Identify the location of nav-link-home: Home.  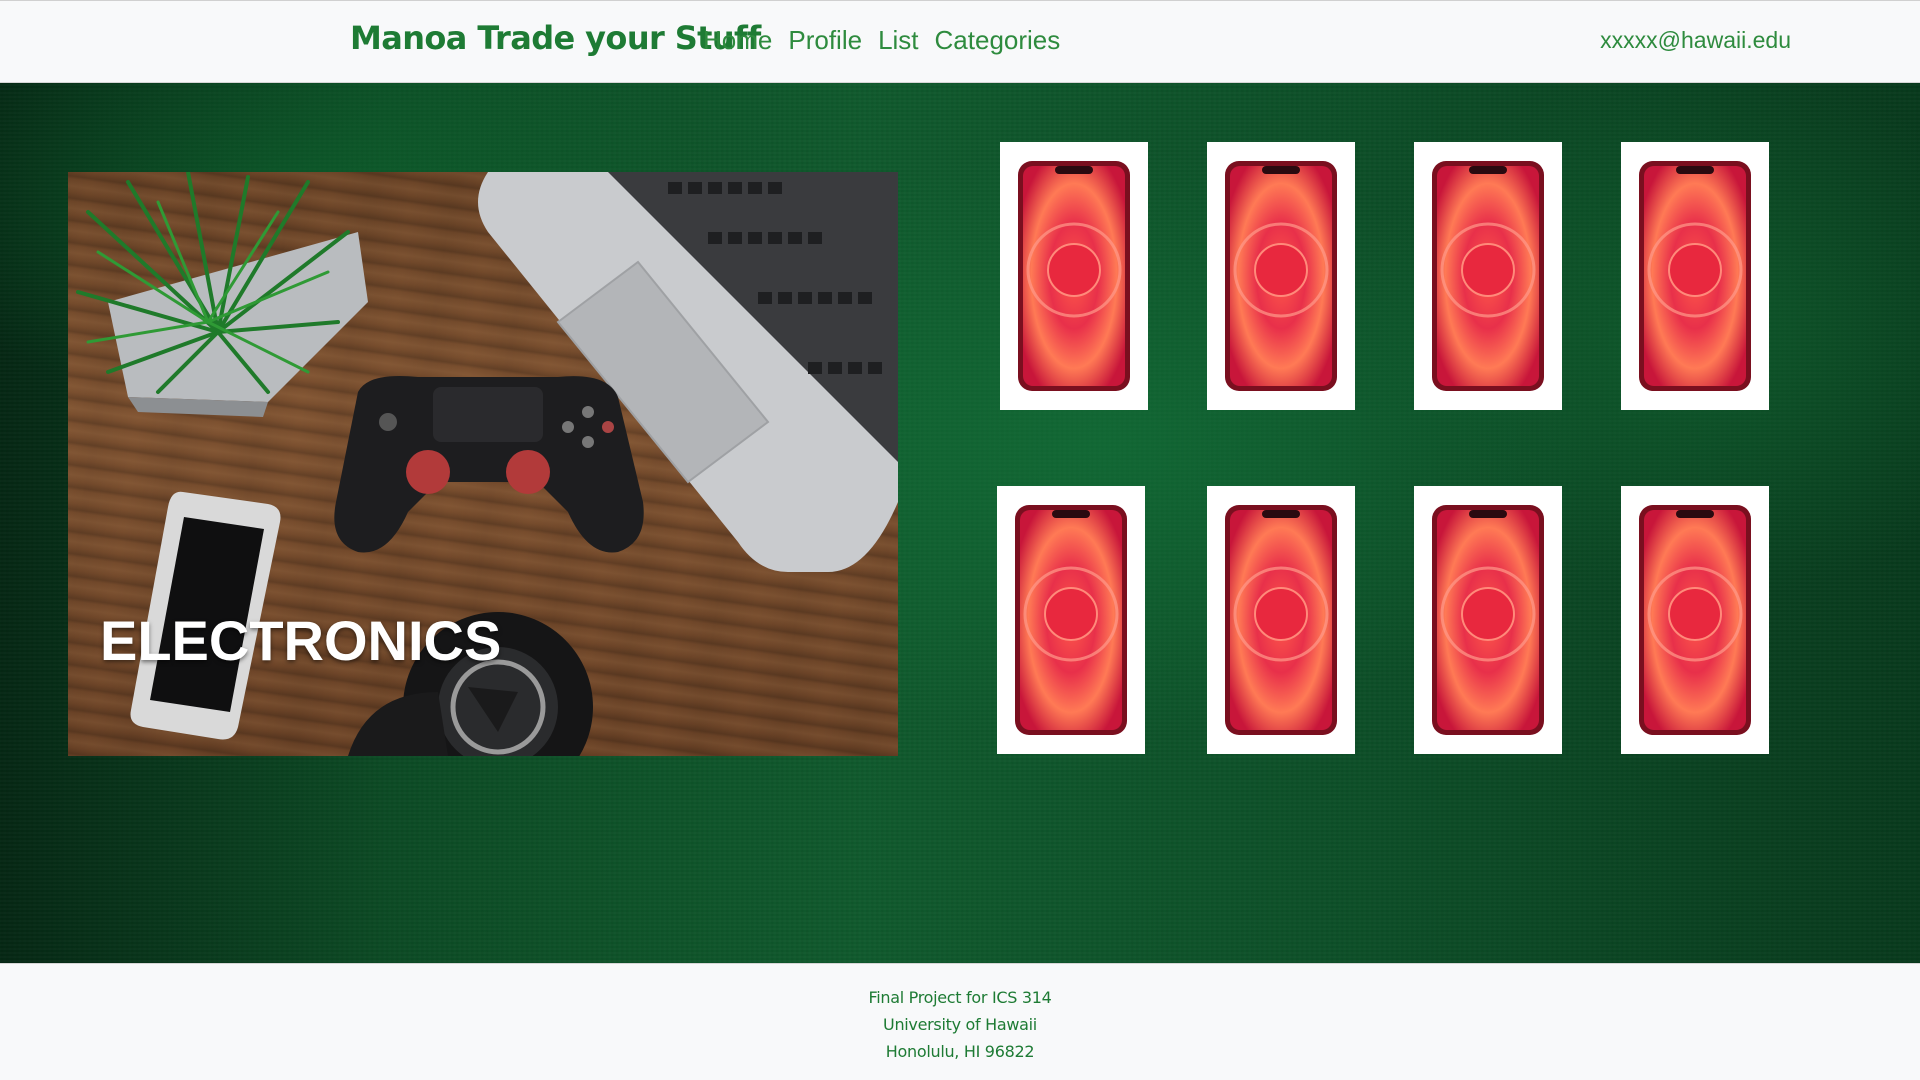
(737, 40).